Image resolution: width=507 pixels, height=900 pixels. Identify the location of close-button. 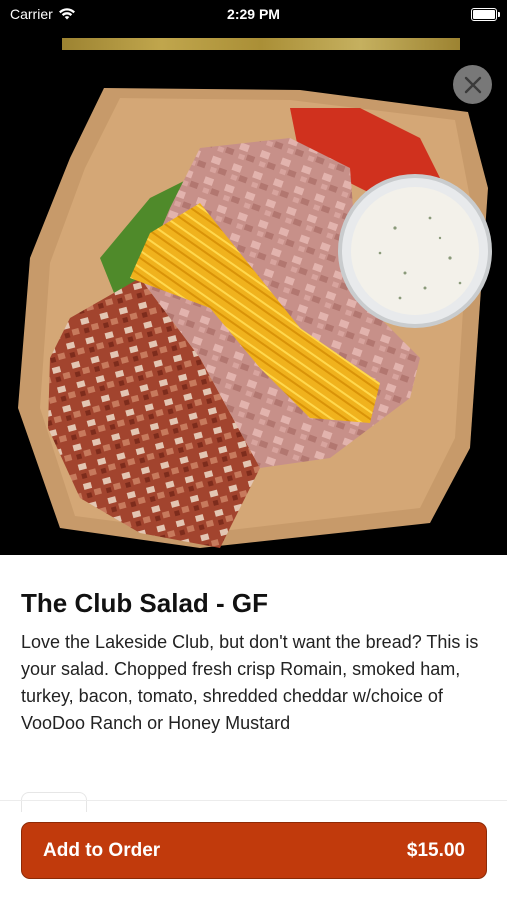
(472, 84).